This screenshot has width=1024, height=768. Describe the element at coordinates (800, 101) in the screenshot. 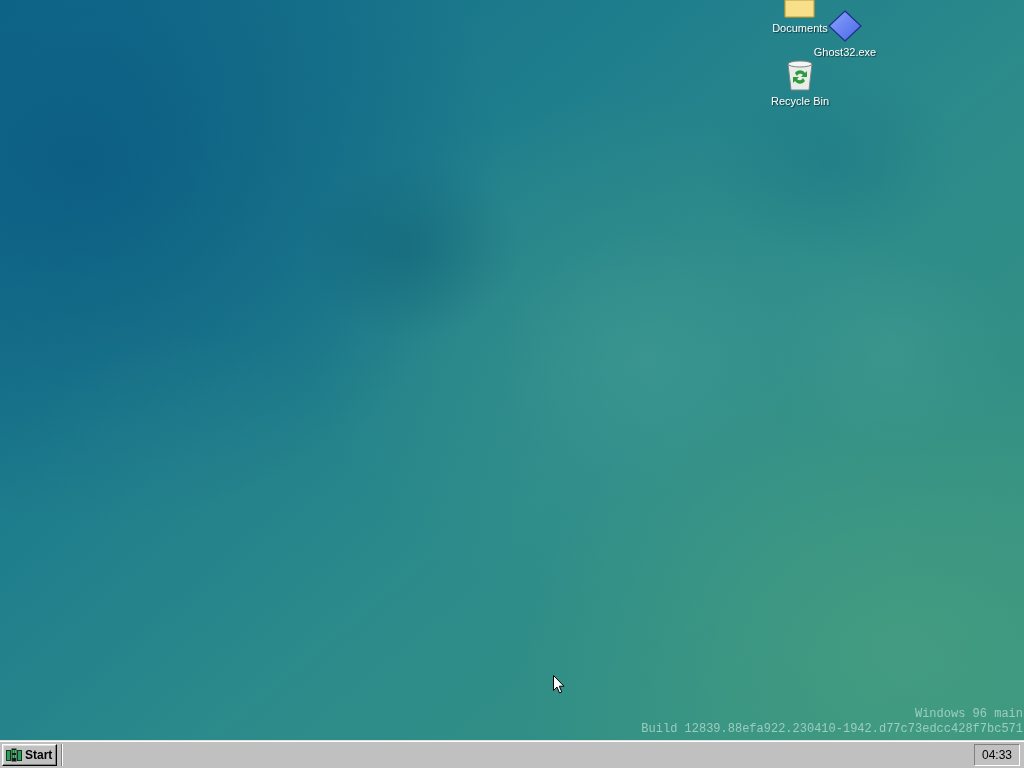

I see `desktop-icon-label: Recycle Bin` at that location.